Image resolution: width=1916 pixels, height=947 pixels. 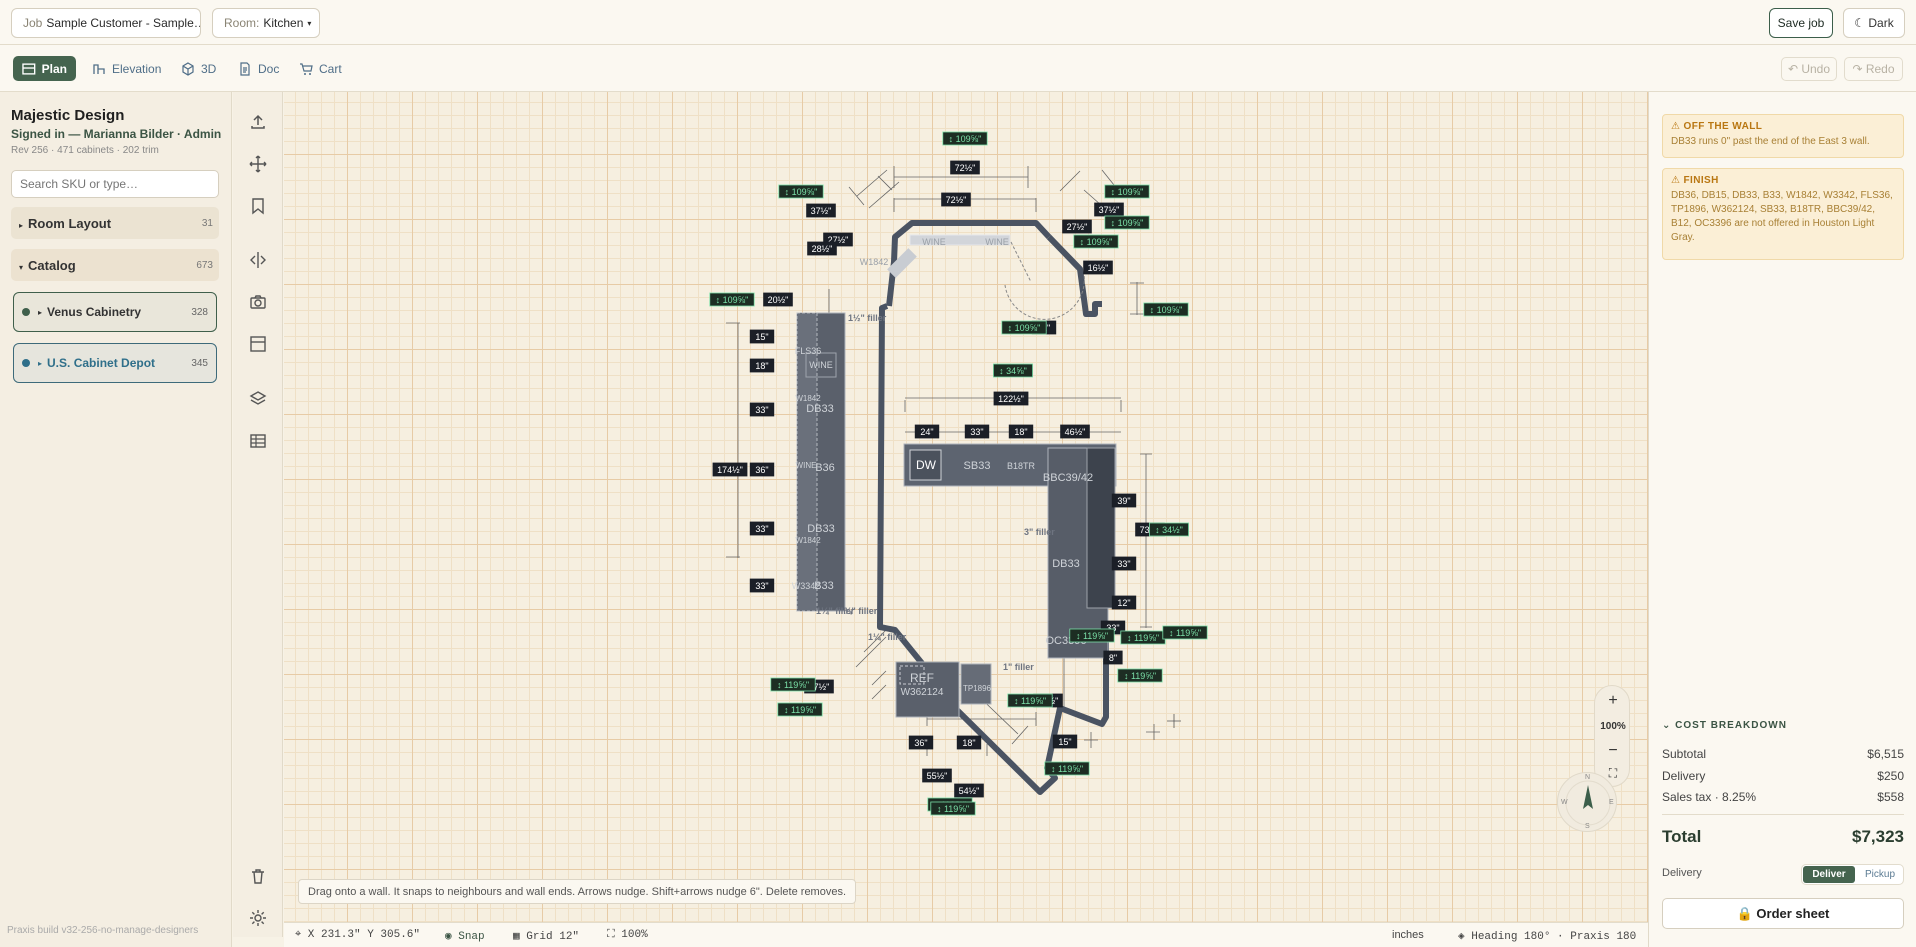 I want to click on table-icon, so click(x=258, y=441).